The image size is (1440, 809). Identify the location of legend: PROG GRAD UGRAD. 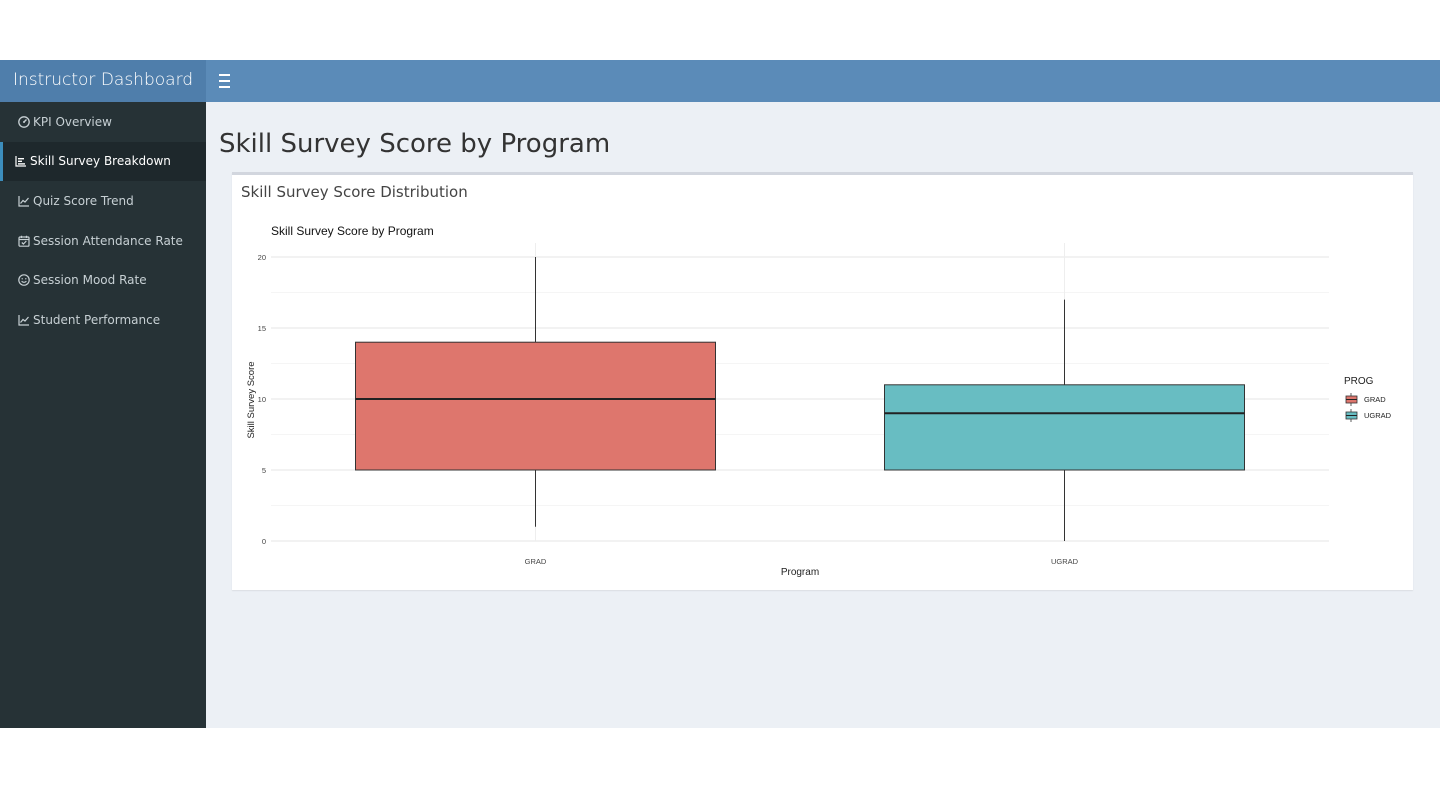
(1368, 399).